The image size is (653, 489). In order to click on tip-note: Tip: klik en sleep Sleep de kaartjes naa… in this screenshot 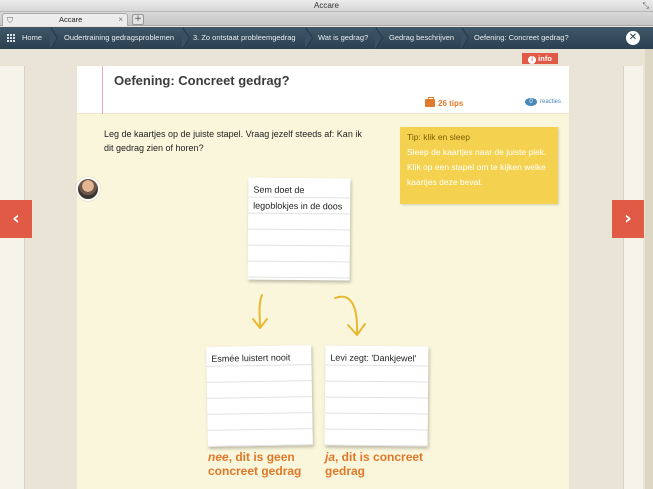, I will do `click(479, 165)`.